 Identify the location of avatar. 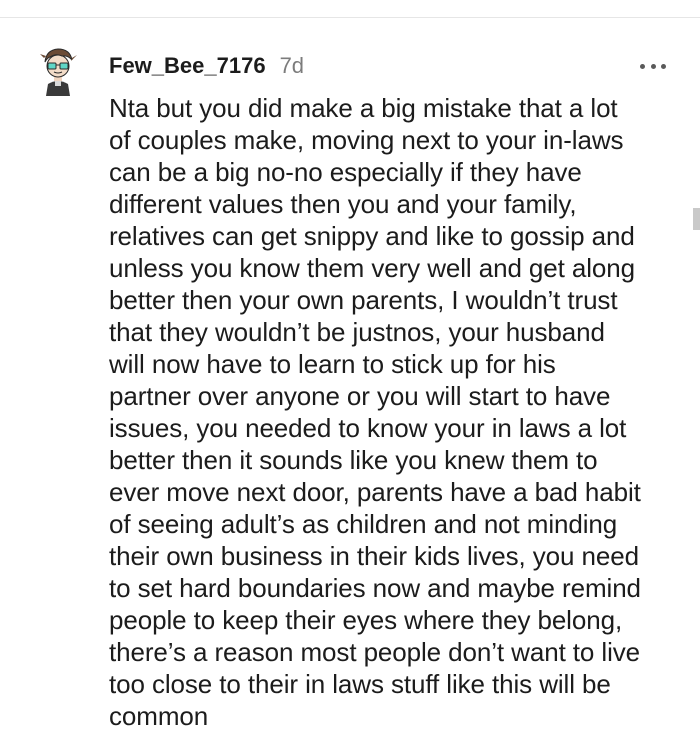
(58, 68).